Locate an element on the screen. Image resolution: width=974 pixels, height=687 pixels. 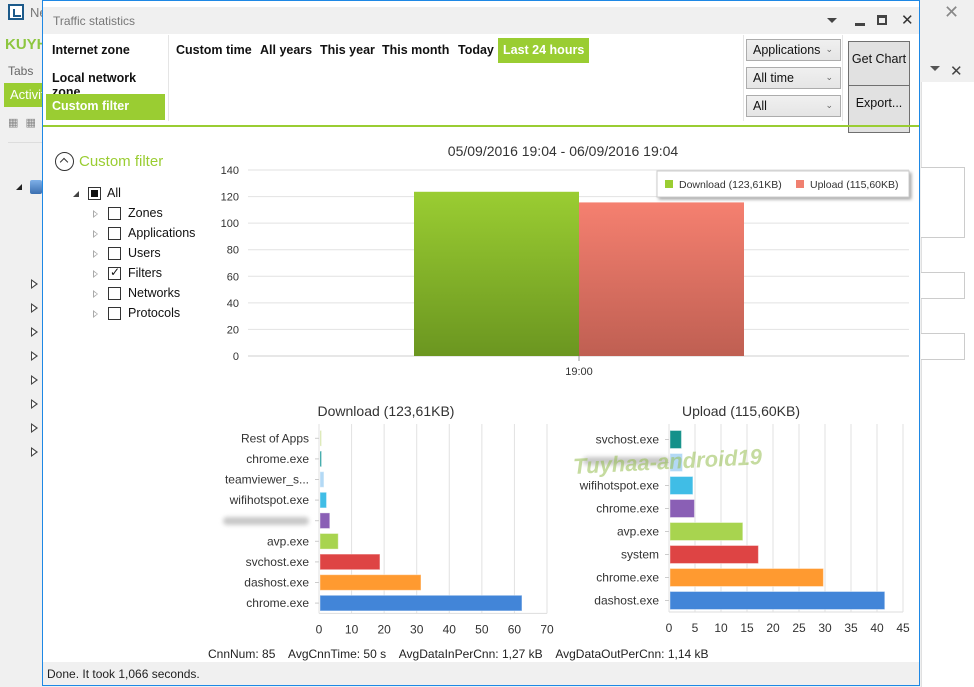
download-chart-title: Download (123,61KB) is located at coordinates (386, 411).